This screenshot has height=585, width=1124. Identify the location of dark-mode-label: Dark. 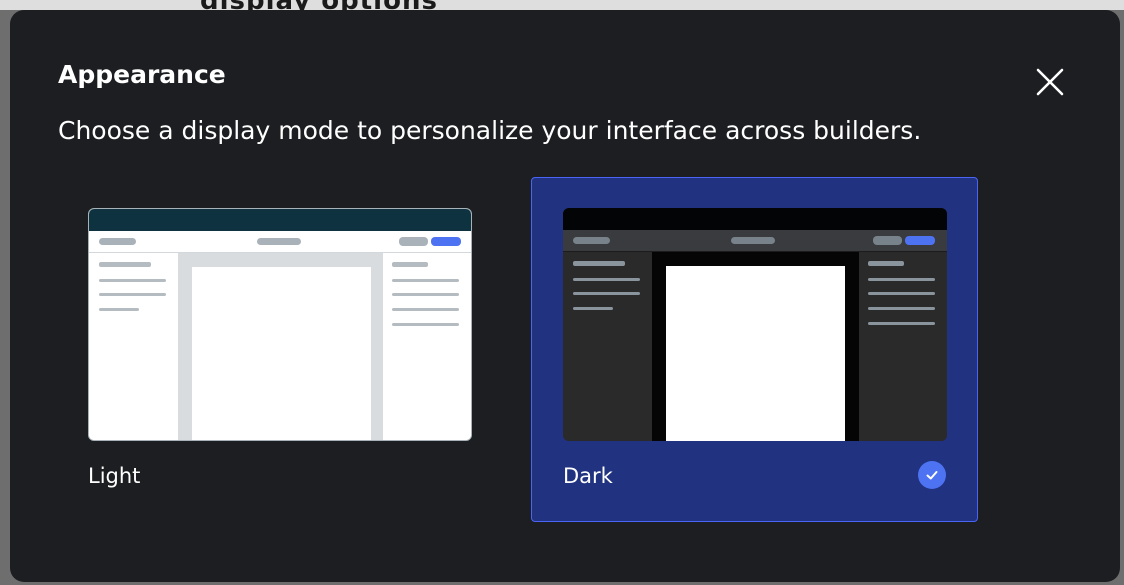
(588, 476).